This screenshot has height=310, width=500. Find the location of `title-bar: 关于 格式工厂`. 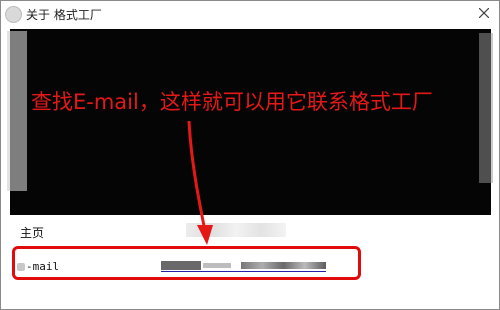

title-bar: 关于 格式工厂 is located at coordinates (250, 14).